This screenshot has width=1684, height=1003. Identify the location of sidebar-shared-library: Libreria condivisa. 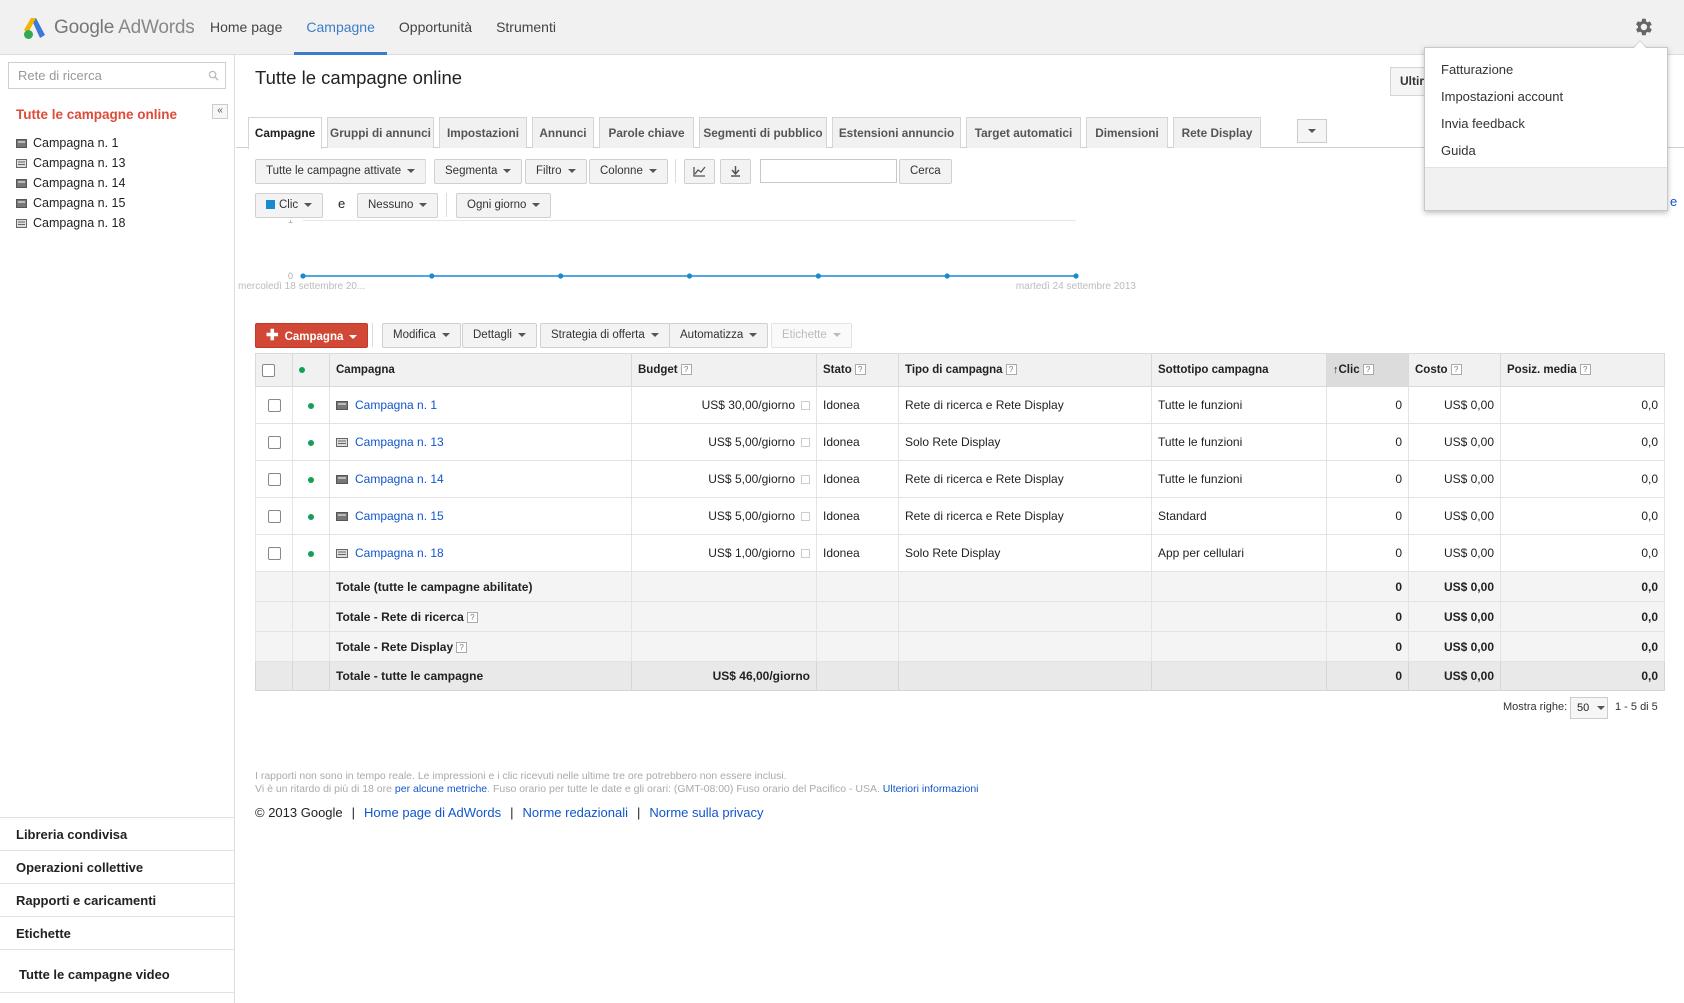
(117, 833).